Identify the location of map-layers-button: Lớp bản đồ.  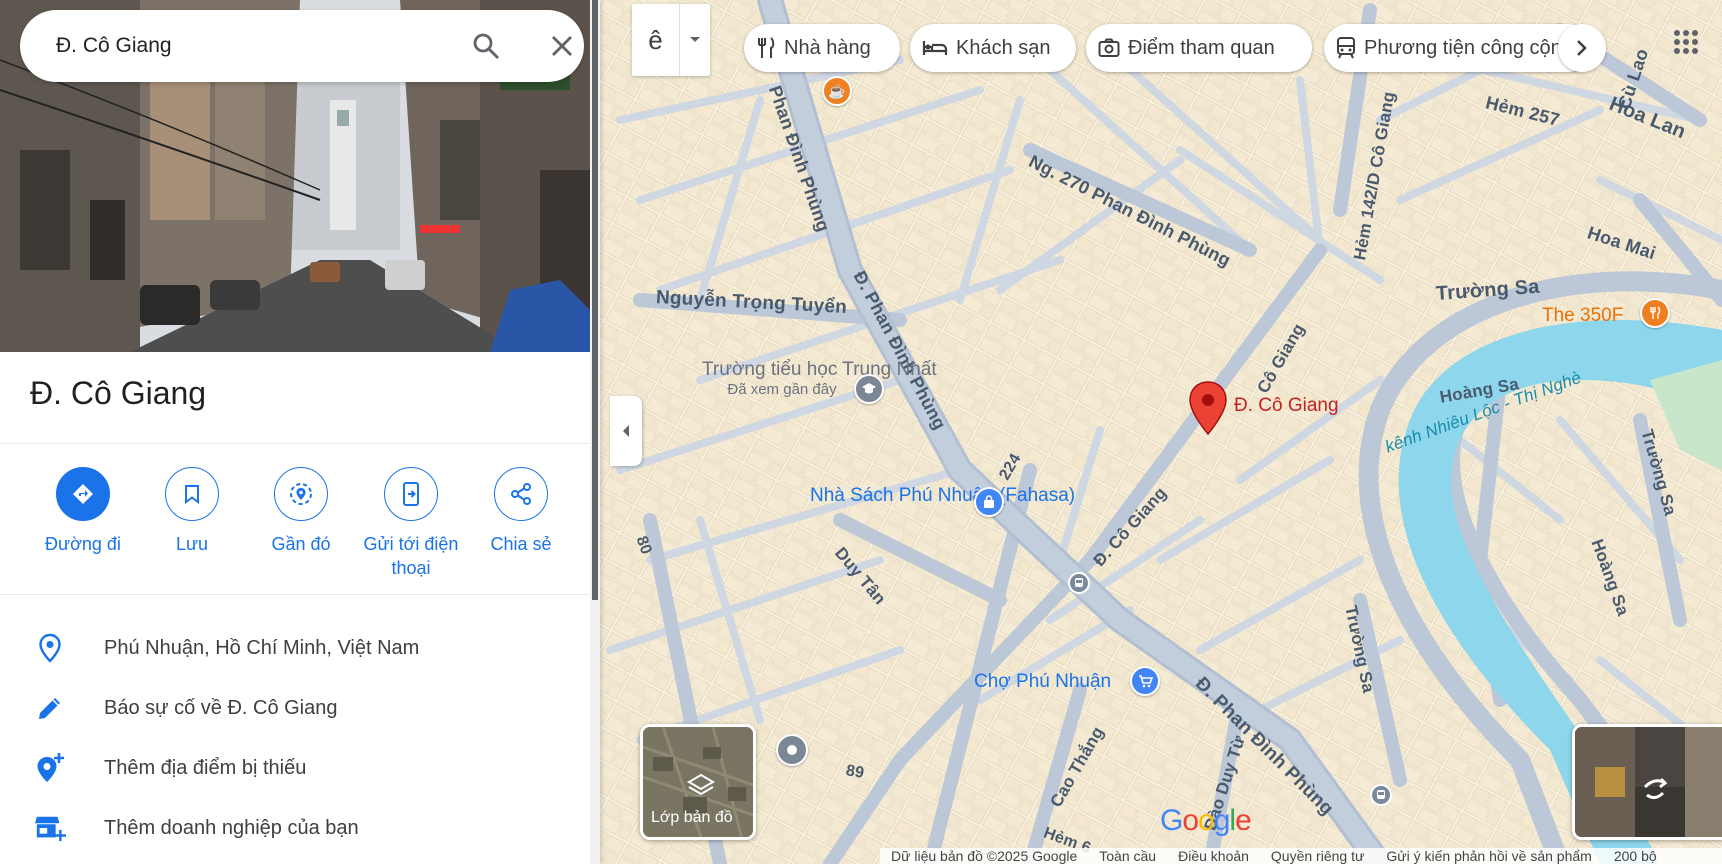
(698, 782).